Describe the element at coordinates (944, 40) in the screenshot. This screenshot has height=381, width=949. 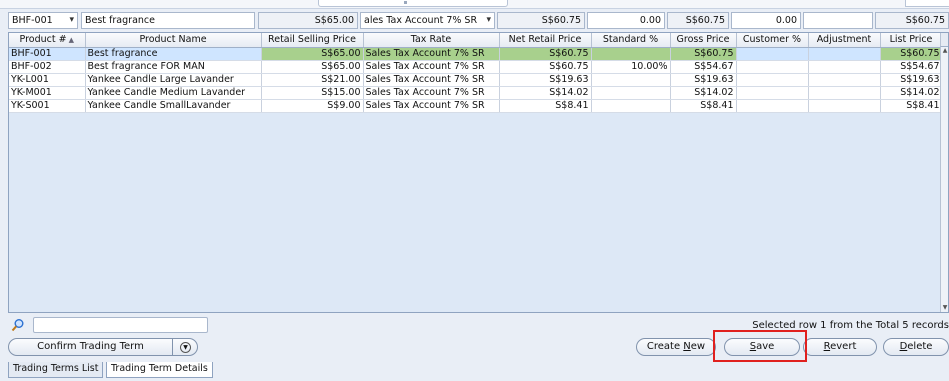
I see `column-chooser-button` at that location.